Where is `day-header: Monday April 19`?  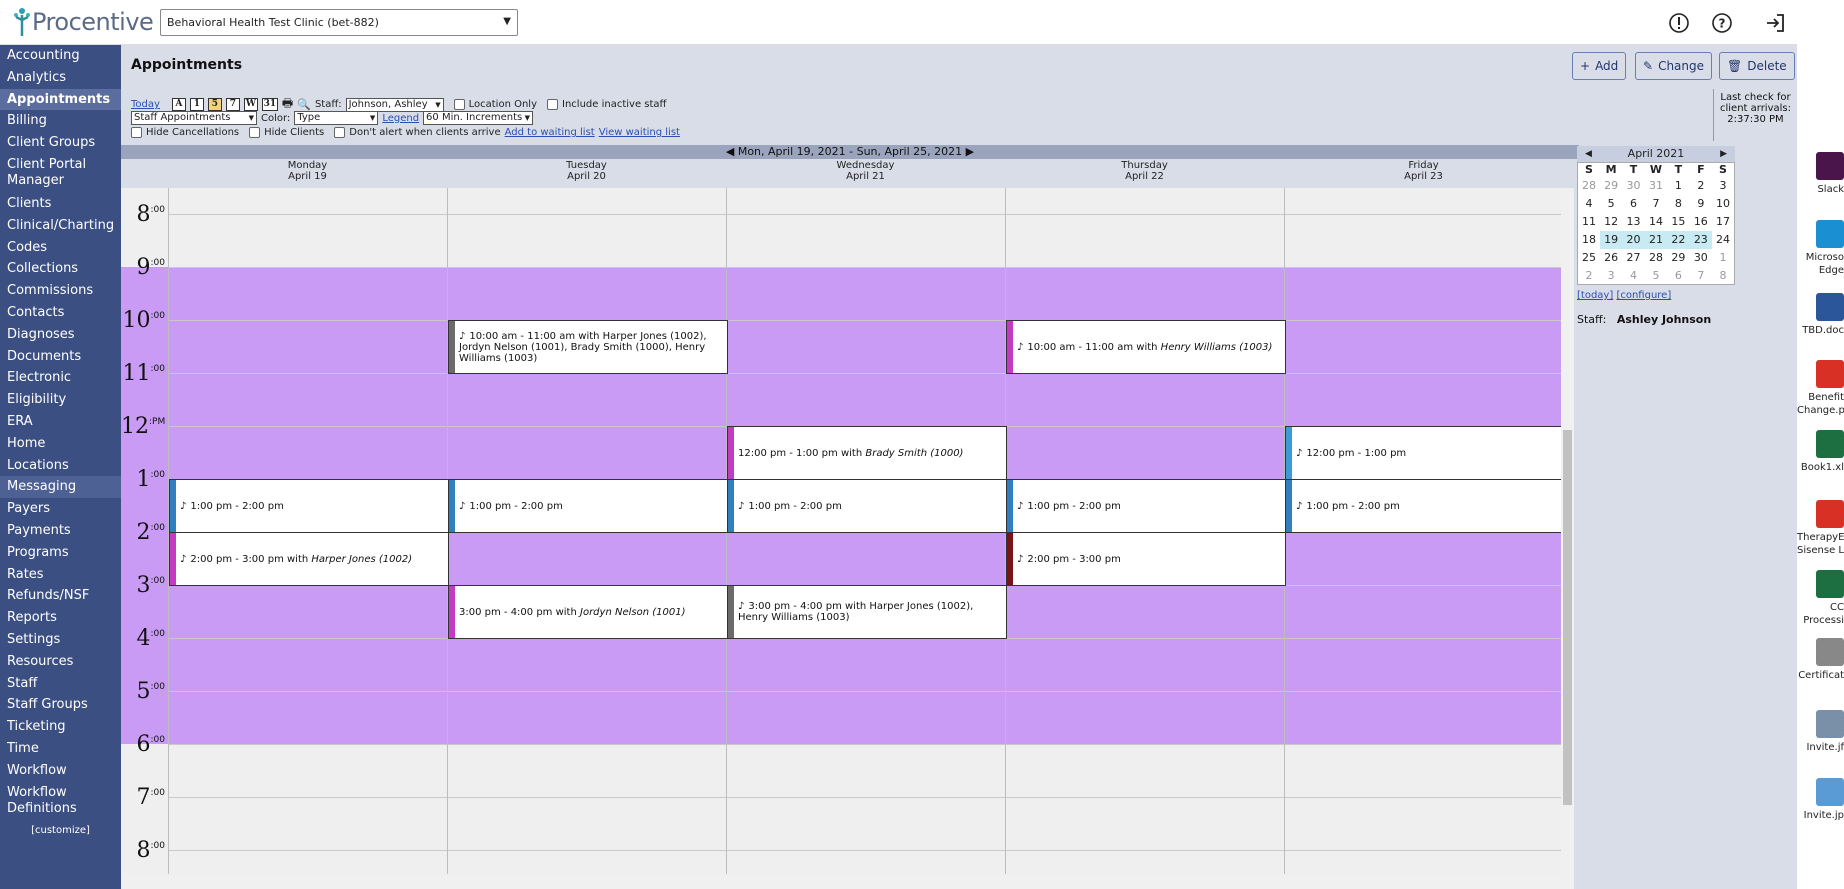 day-header: Monday April 19 is located at coordinates (307, 171).